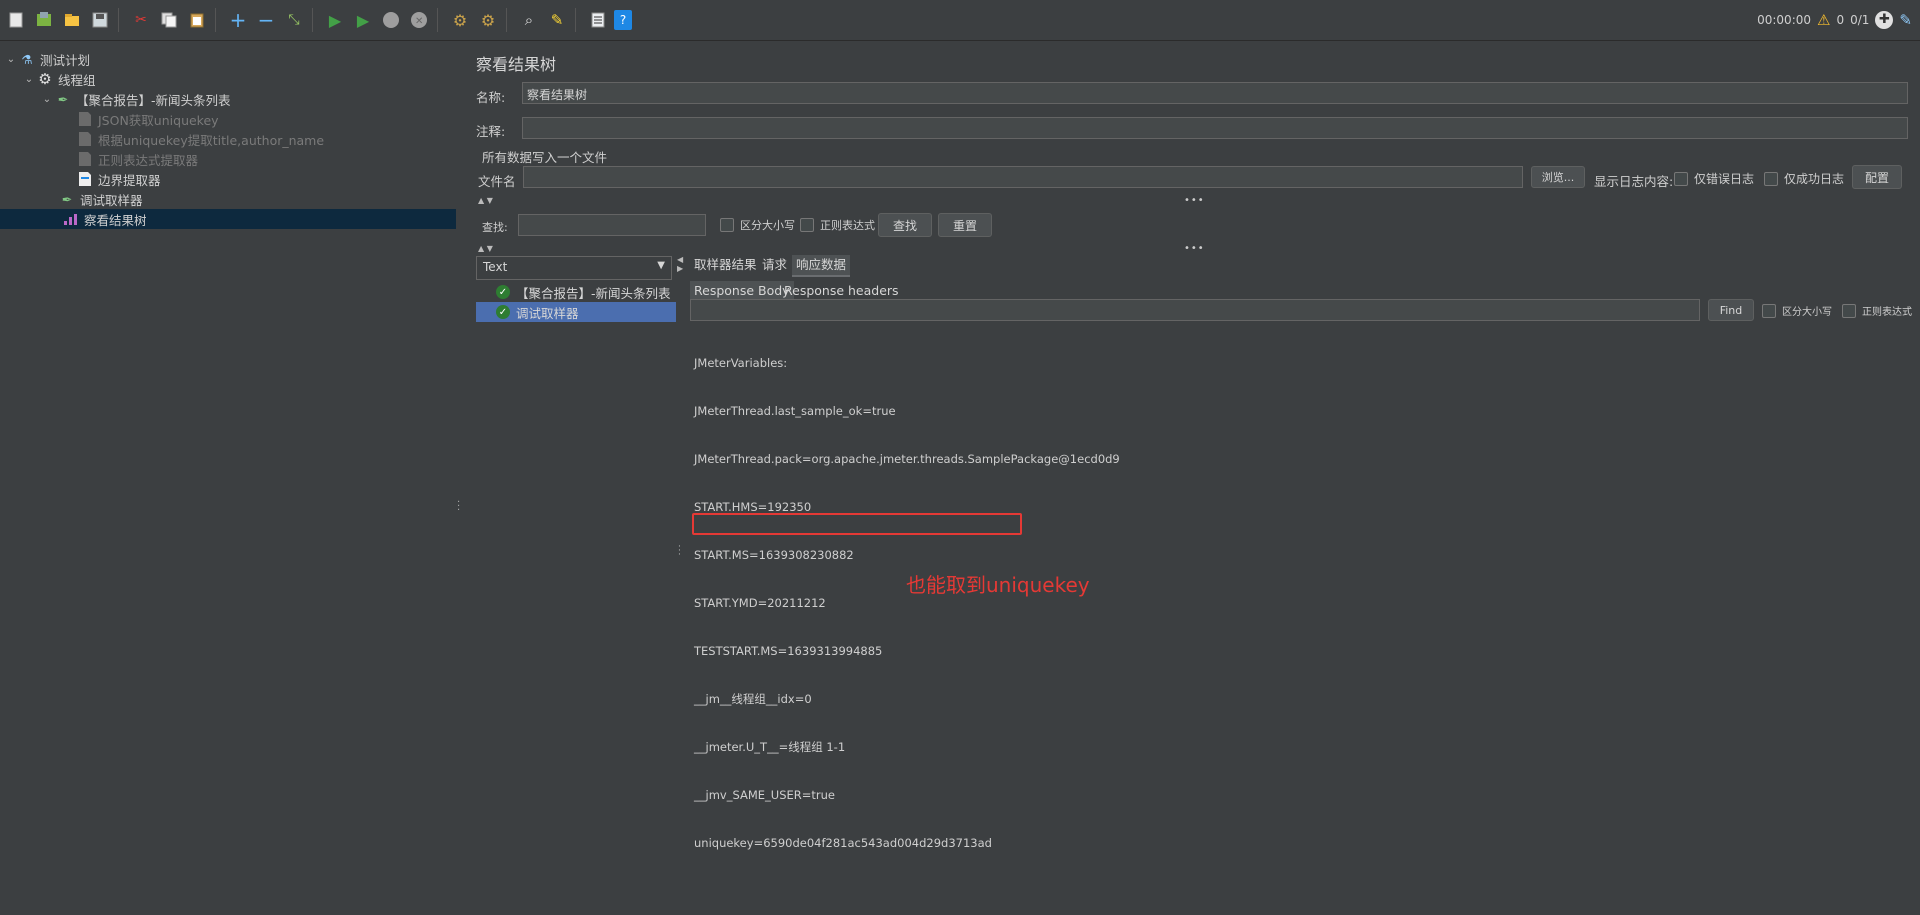 This screenshot has width=1920, height=915. Describe the element at coordinates (59, 79) in the screenshot. I see `tree-item-thread-group: ⌄ ⚙ 线程组` at that location.